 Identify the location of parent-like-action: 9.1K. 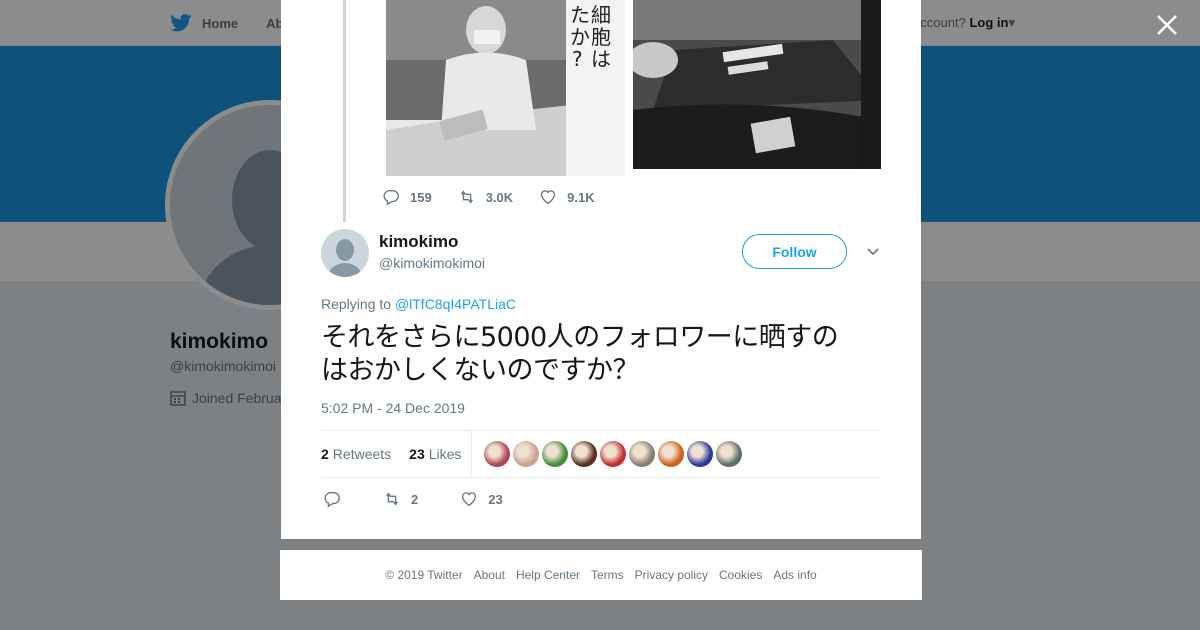
(567, 197).